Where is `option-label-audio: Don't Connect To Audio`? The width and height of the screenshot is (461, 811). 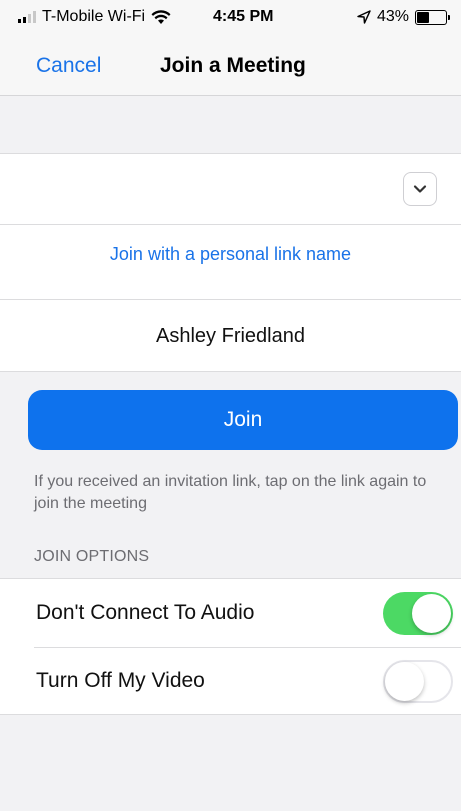 option-label-audio: Don't Connect To Audio is located at coordinates (145, 612).